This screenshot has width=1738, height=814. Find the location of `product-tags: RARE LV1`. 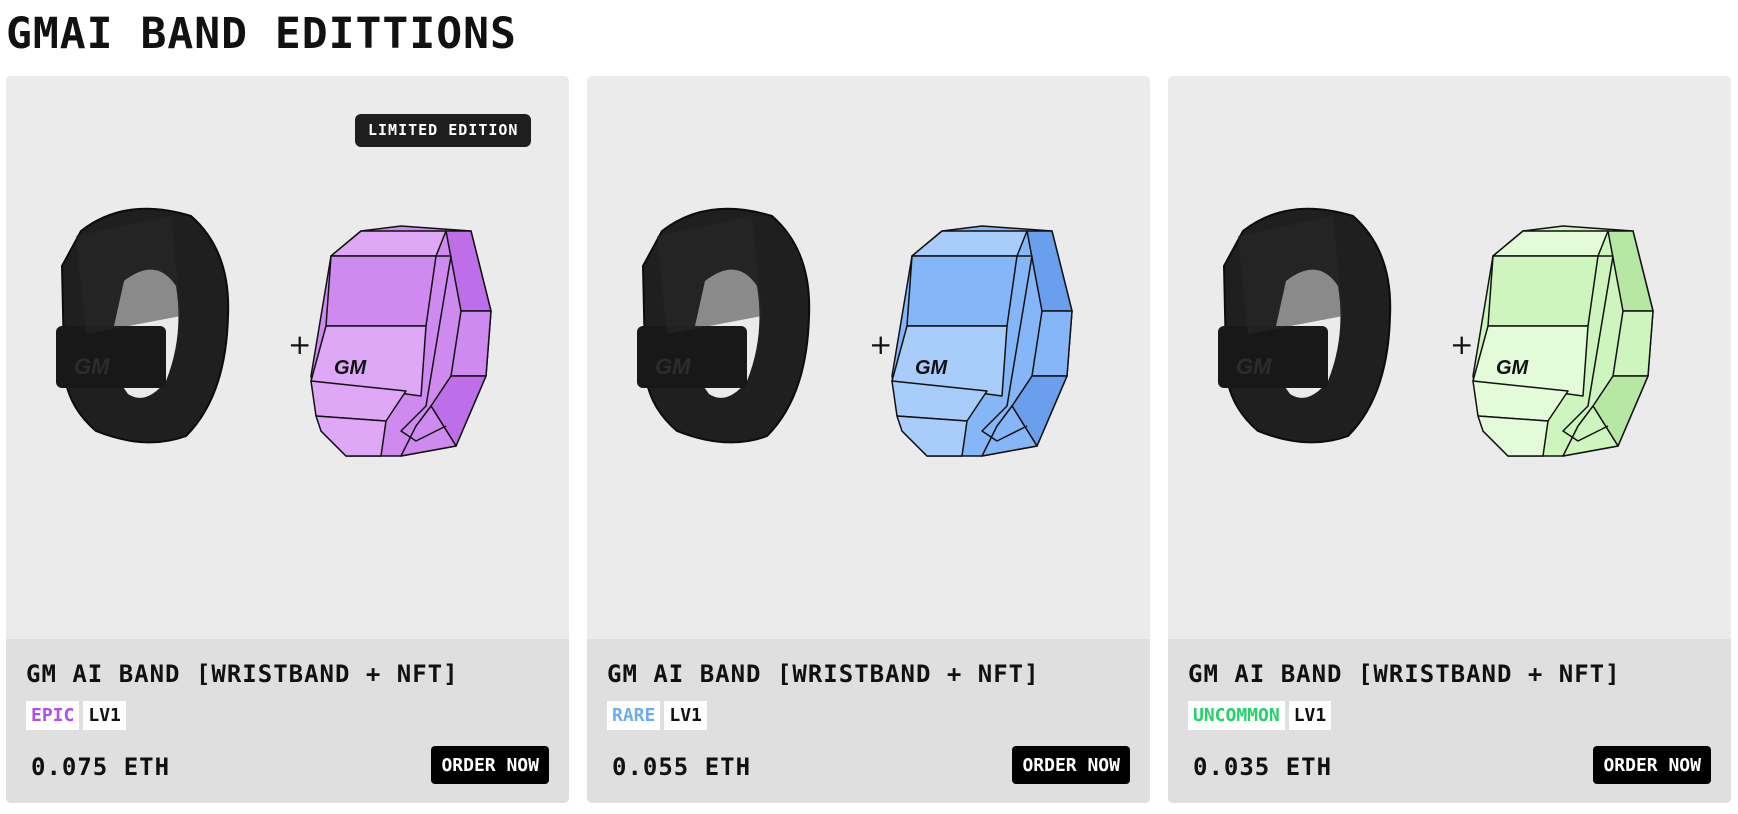

product-tags: RARE LV1 is located at coordinates (868, 715).